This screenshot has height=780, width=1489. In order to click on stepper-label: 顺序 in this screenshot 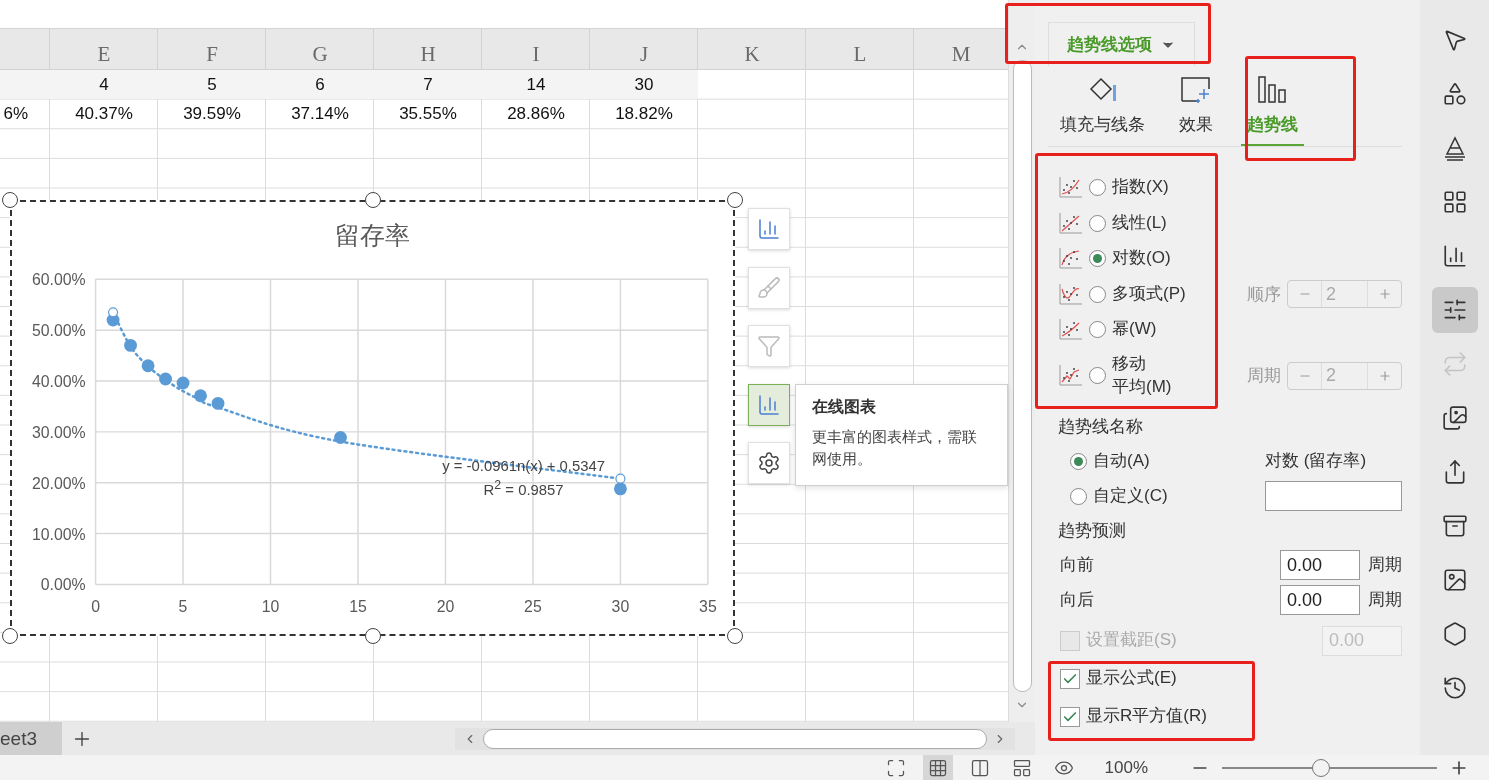, I will do `click(1264, 294)`.